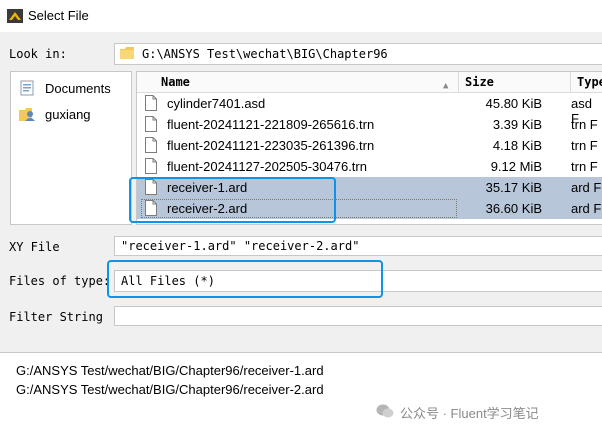 The height and width of the screenshot is (436, 602). What do you see at coordinates (586, 82) in the screenshot?
I see `column-header-type: Type` at bounding box center [586, 82].